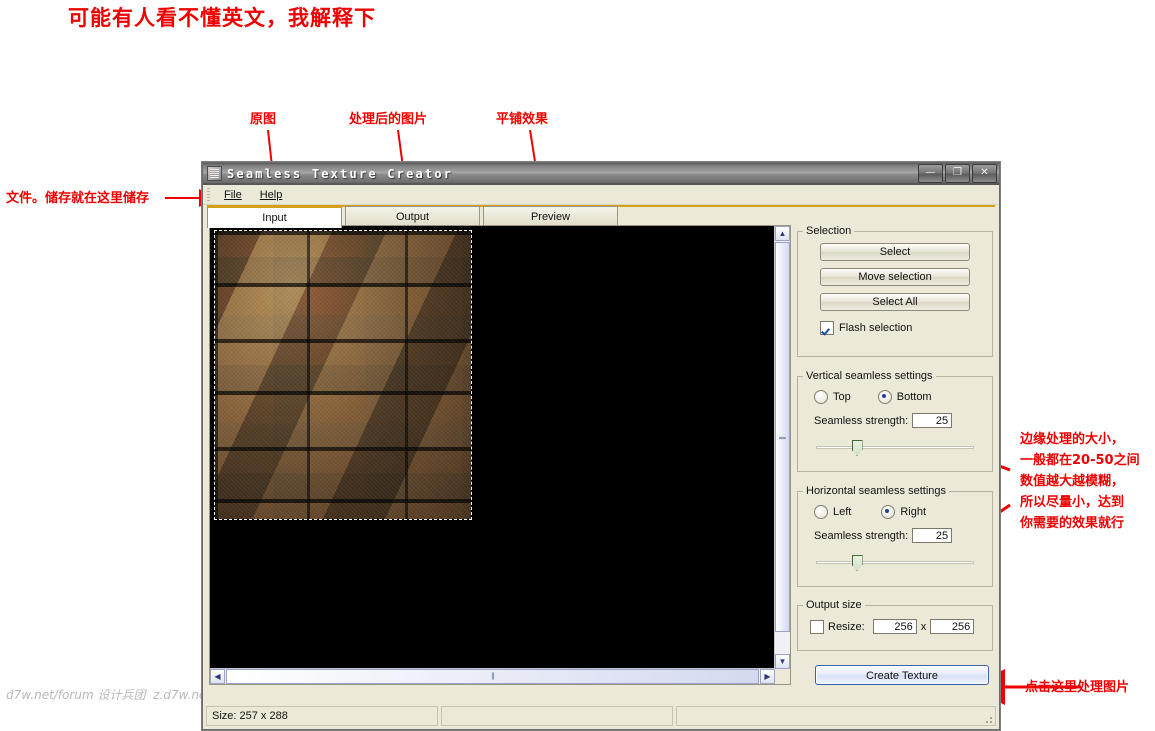  I want to click on tab-strip: Input Output Preview, so click(601, 216).